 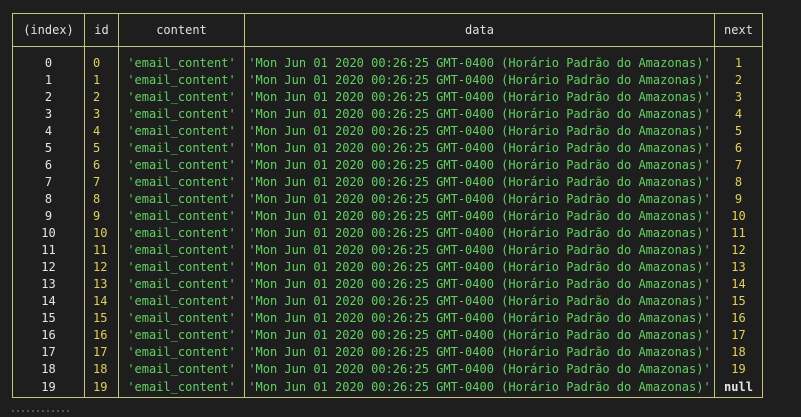 I want to click on row-id-cell: 18, so click(x=101, y=369).